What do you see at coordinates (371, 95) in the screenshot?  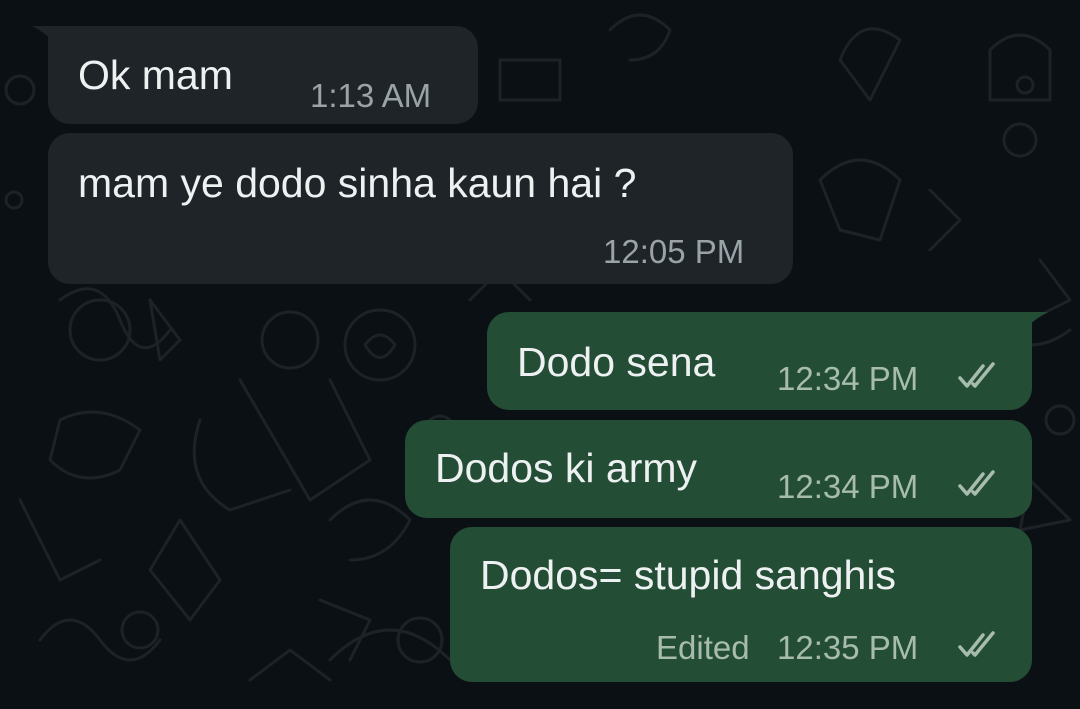 I see `message-timestamp: 1:13 AM` at bounding box center [371, 95].